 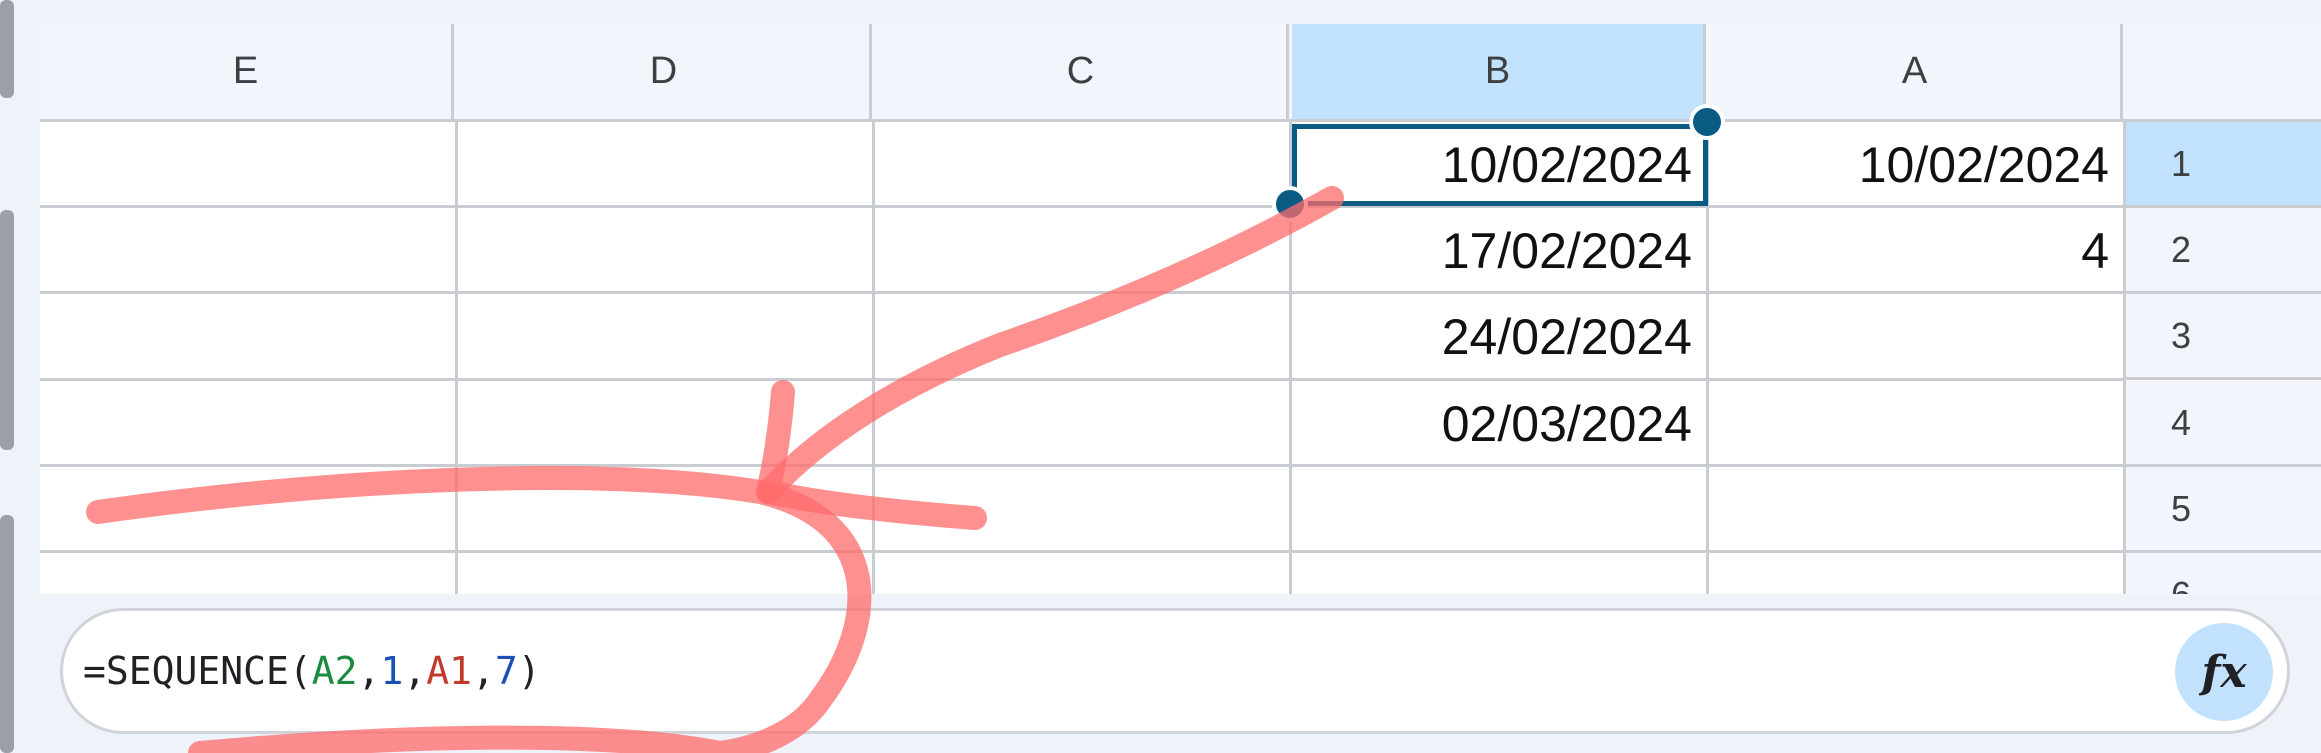 What do you see at coordinates (1916, 71) in the screenshot?
I see `column-header-a: A` at bounding box center [1916, 71].